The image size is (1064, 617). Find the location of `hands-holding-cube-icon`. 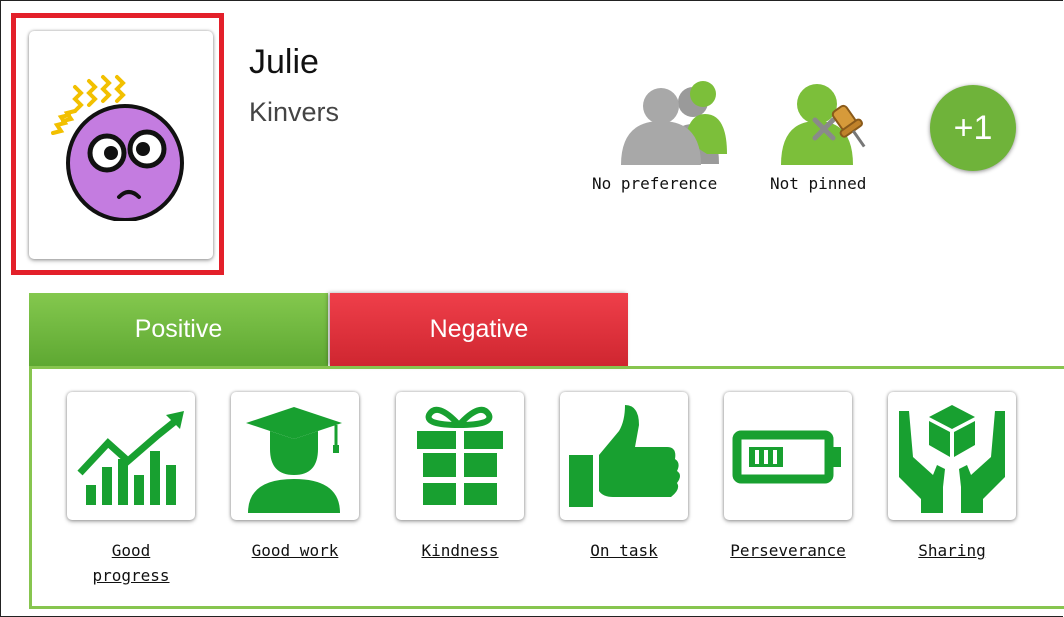

hands-holding-cube-icon is located at coordinates (952, 459).